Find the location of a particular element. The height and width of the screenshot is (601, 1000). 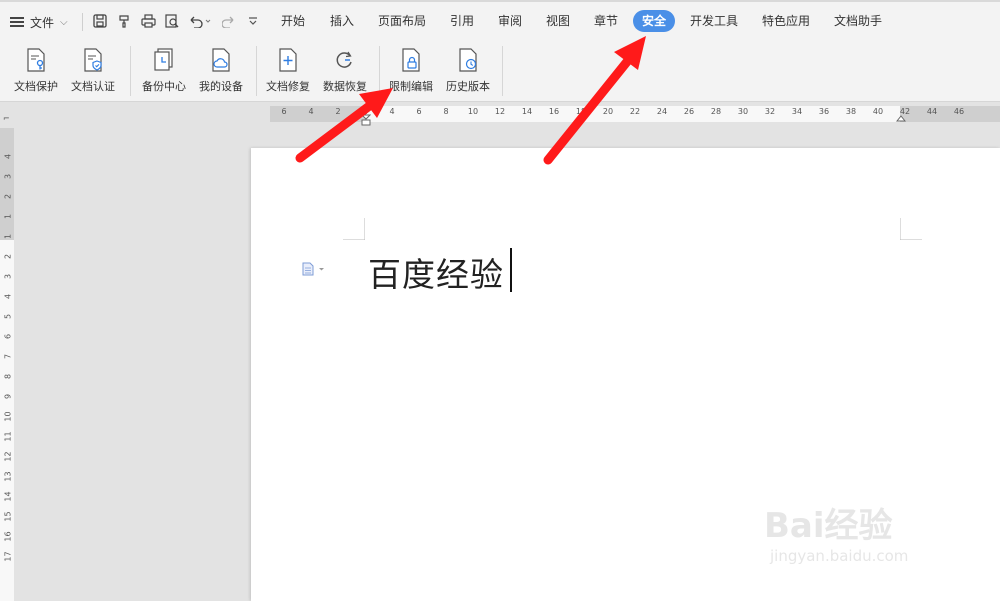

history-versions-button: 历史版本 is located at coordinates (468, 71).